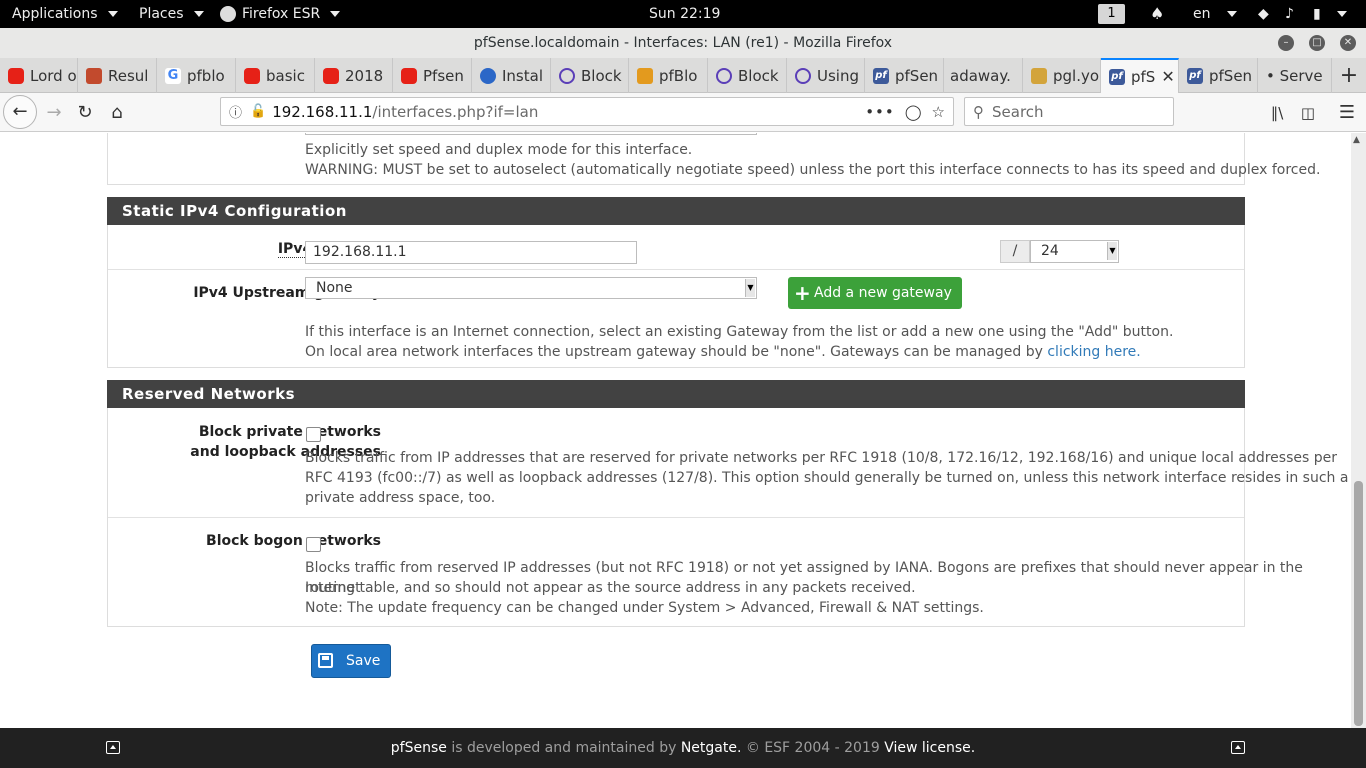 Image resolution: width=1366 pixels, height=768 pixels. What do you see at coordinates (334, 288) in the screenshot?
I see `gateway-value: None` at bounding box center [334, 288].